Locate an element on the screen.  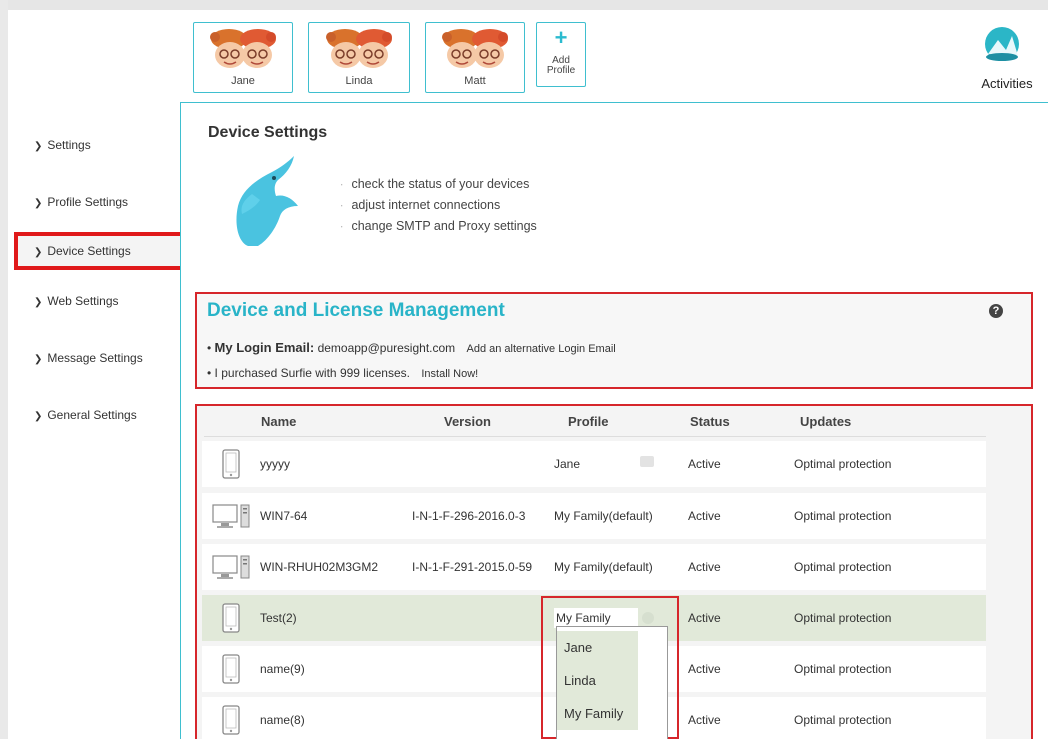
profile-card-jane: Jane is located at coordinates (243, 57).